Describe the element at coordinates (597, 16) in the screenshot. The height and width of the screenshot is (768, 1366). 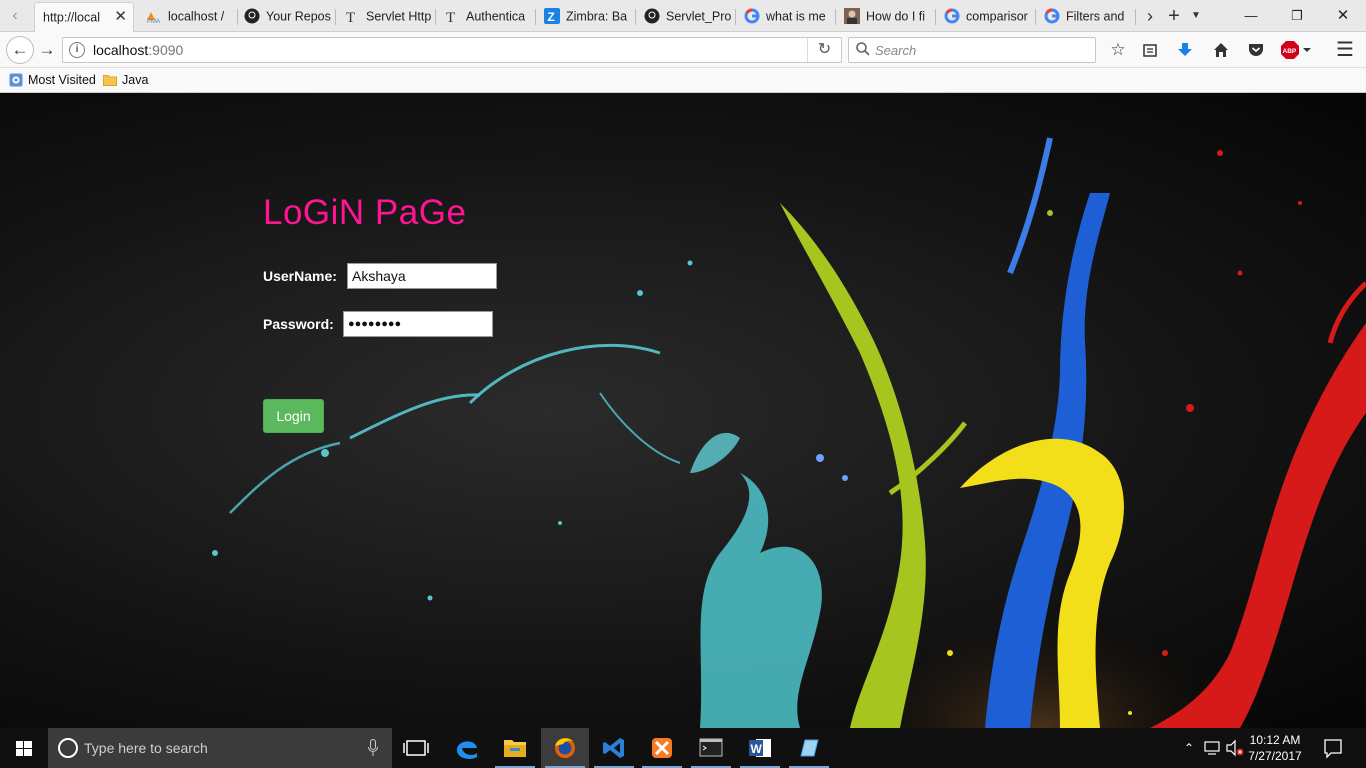
I see `tab-title: Zimbra: Ba` at that location.